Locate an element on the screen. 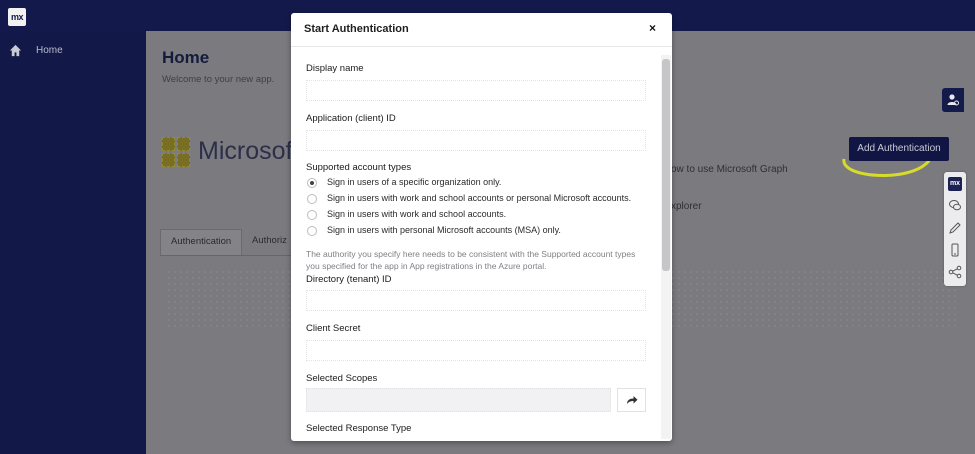 The image size is (975, 454). tenant-id-label: Directory (tenant) ID is located at coordinates (349, 279).